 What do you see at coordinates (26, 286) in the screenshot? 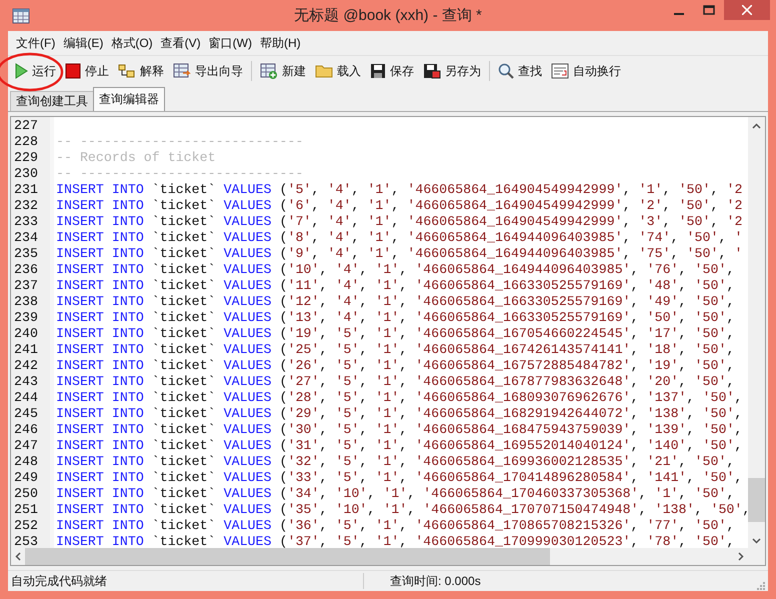
I see `line-number: 237` at bounding box center [26, 286].